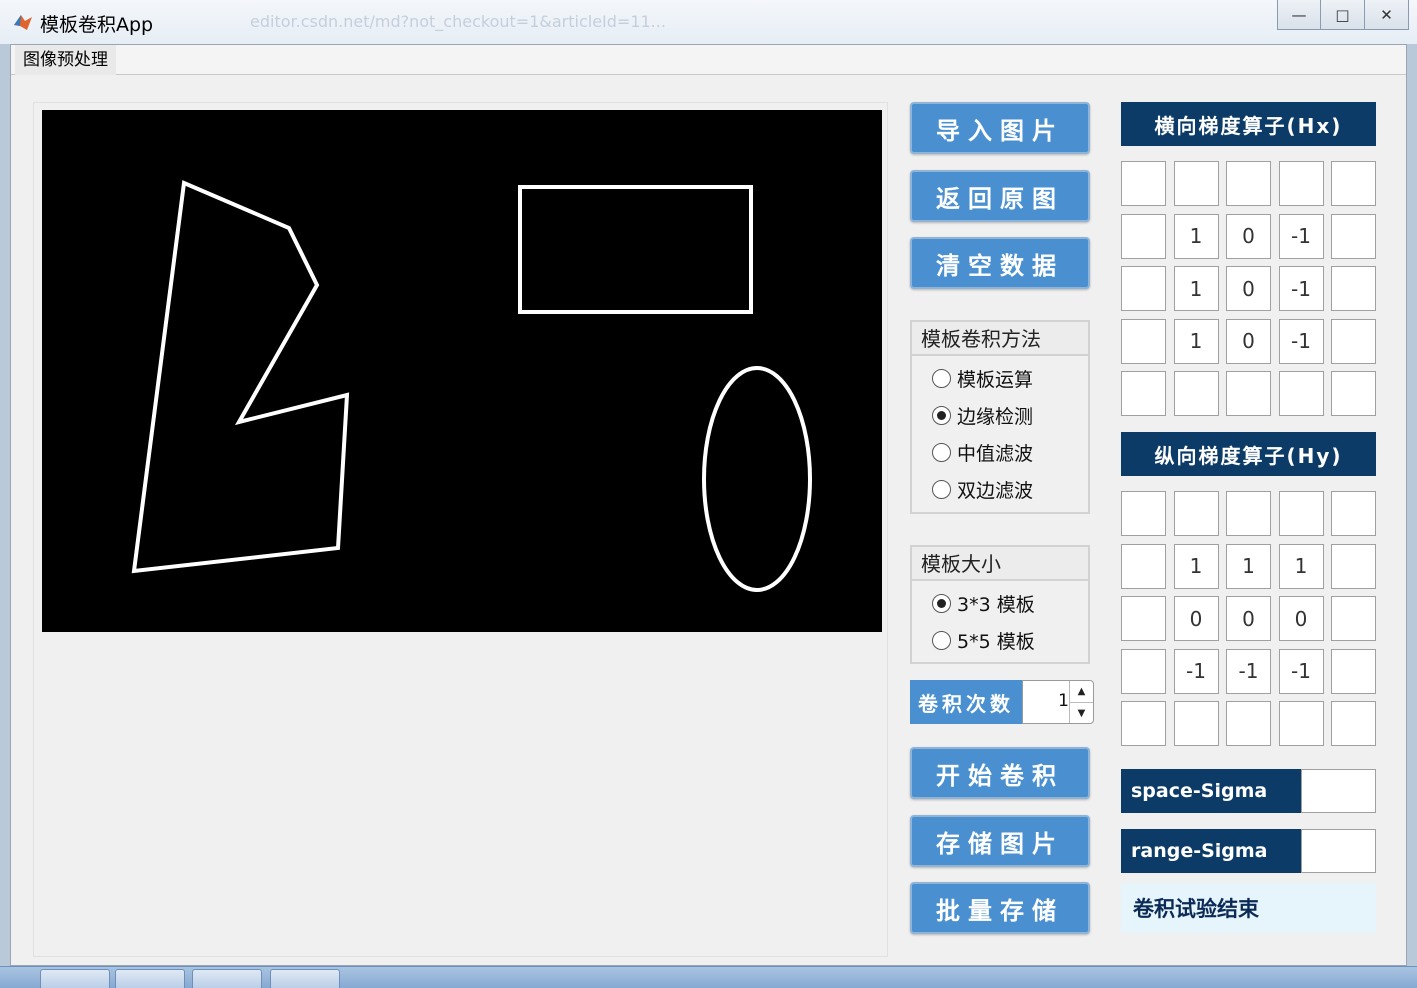 Image resolution: width=1417 pixels, height=988 pixels. Describe the element at coordinates (1343, 15) in the screenshot. I see `maximize-button: □` at that location.